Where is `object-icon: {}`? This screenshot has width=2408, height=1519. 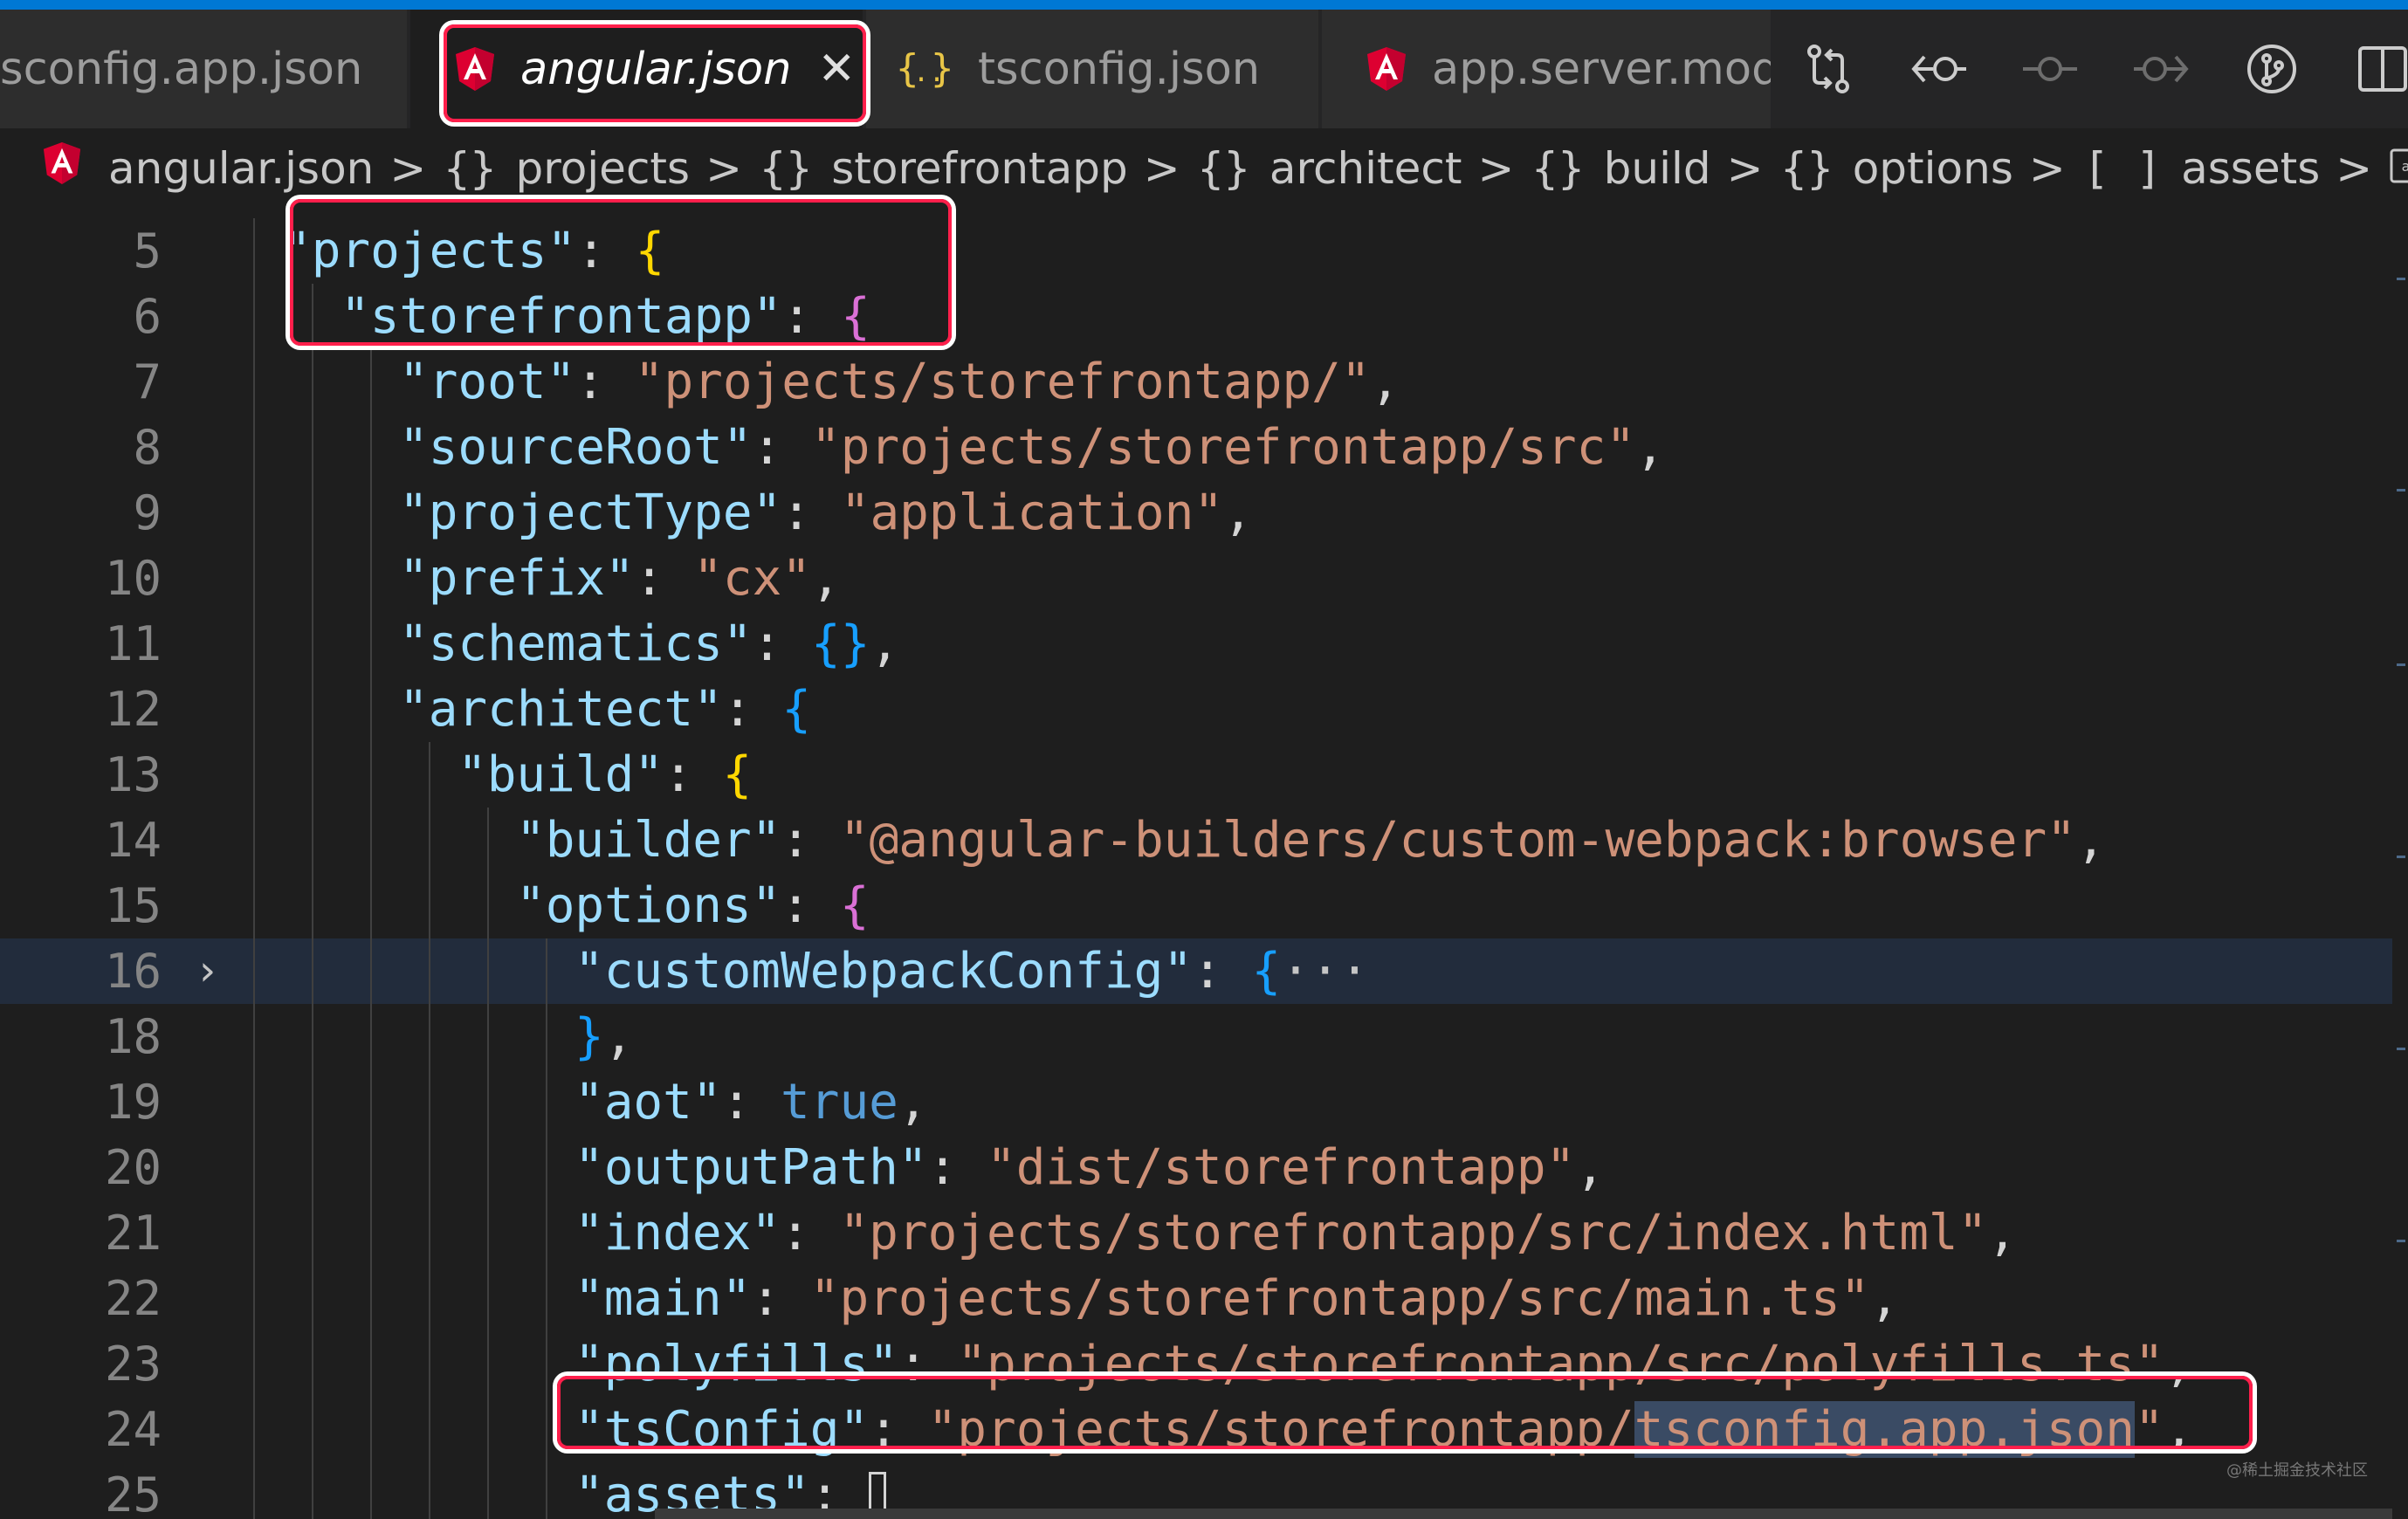
object-icon: {} is located at coordinates (1558, 168).